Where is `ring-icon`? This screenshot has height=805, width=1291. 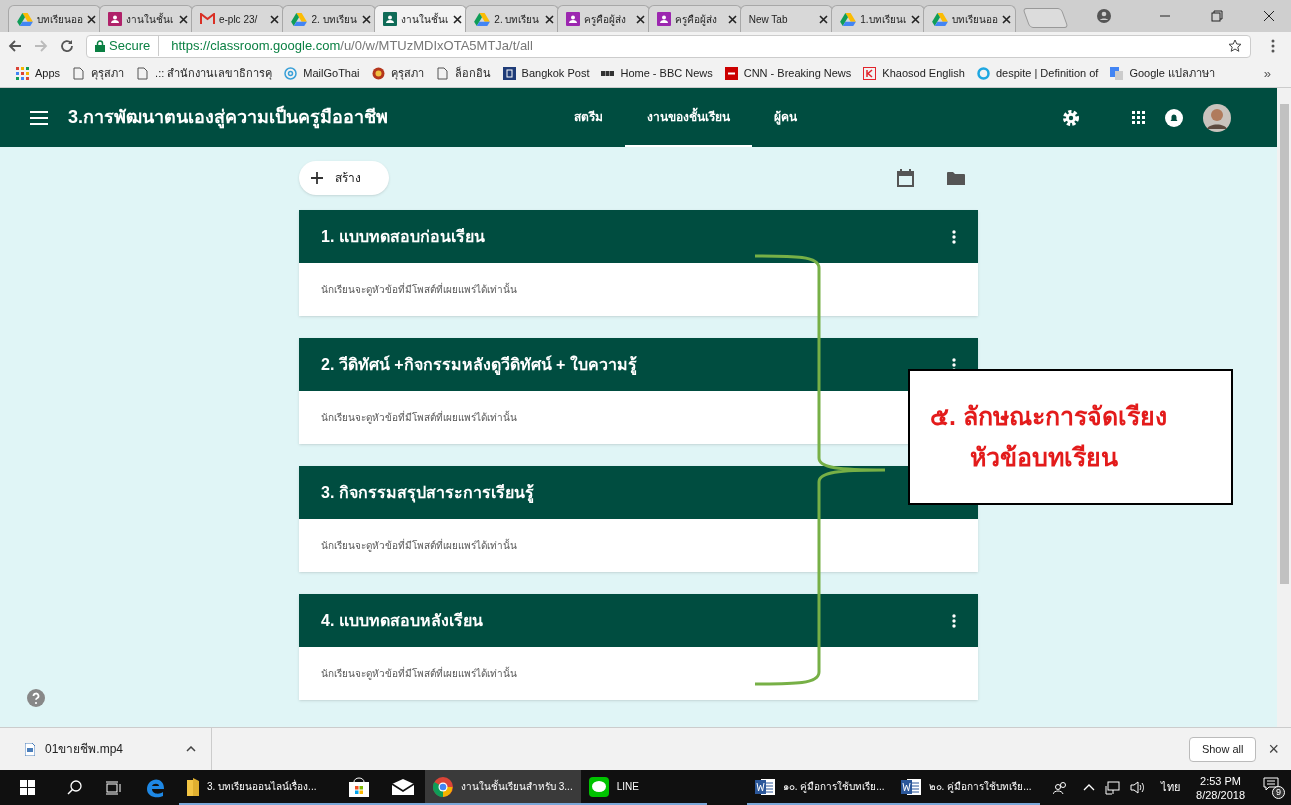 ring-icon is located at coordinates (983, 73).